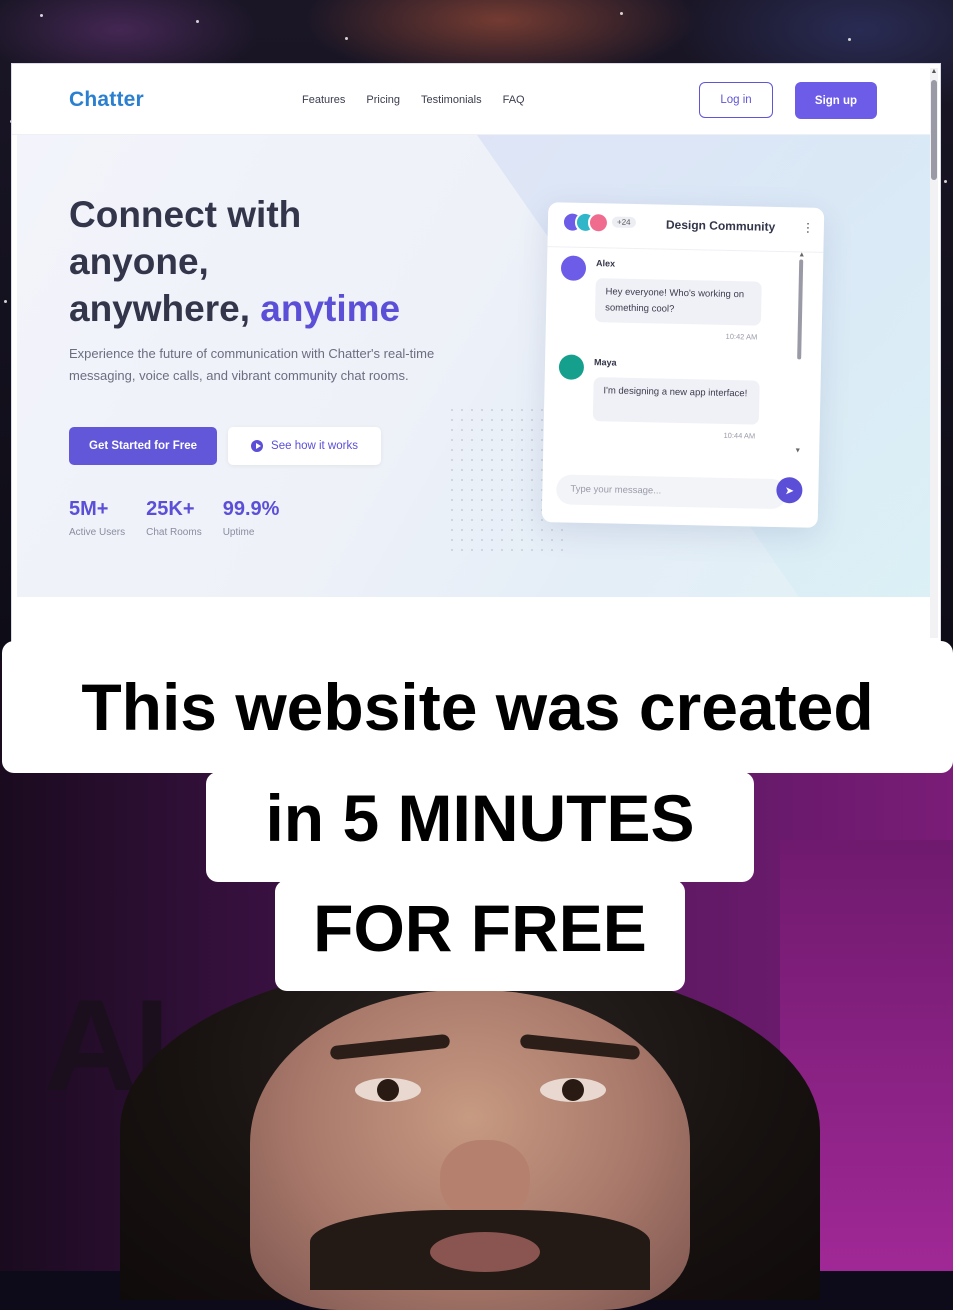 Image resolution: width=953 pixels, height=1310 pixels. What do you see at coordinates (251, 509) in the screenshot?
I see `stat-value: 99.9%` at bounding box center [251, 509].